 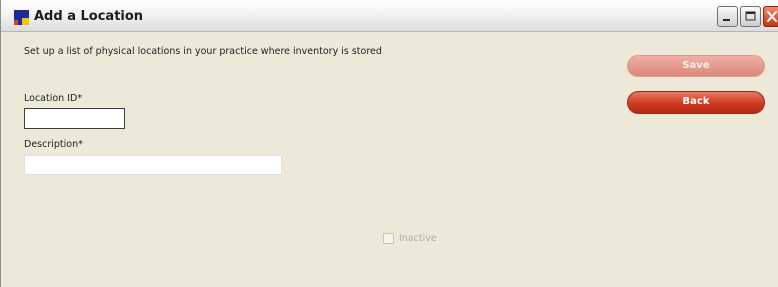 I want to click on location-id-input, so click(x=74, y=118).